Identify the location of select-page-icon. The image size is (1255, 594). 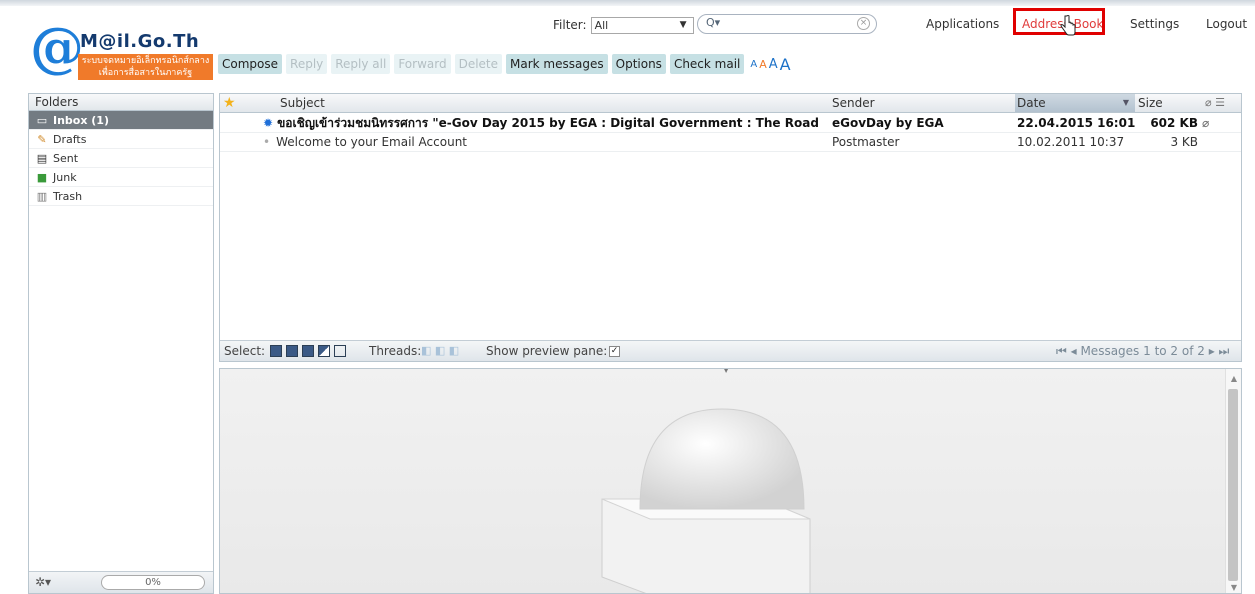
(292, 351).